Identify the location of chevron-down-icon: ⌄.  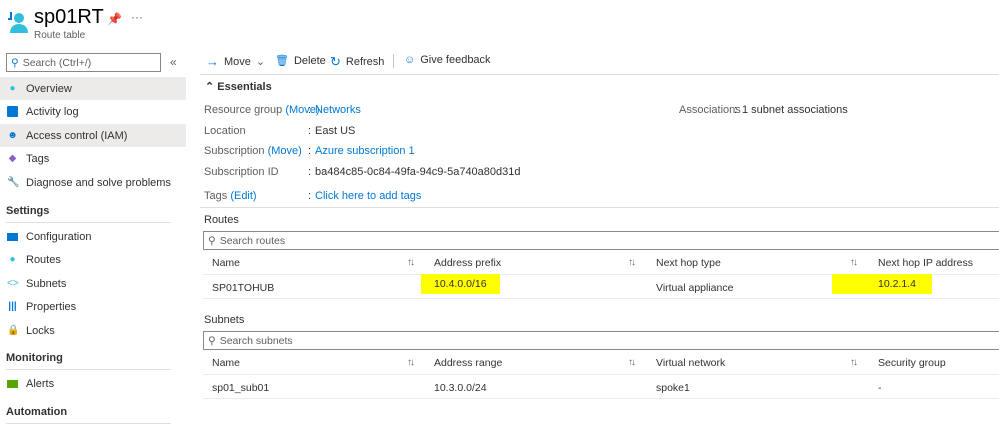
(260, 62).